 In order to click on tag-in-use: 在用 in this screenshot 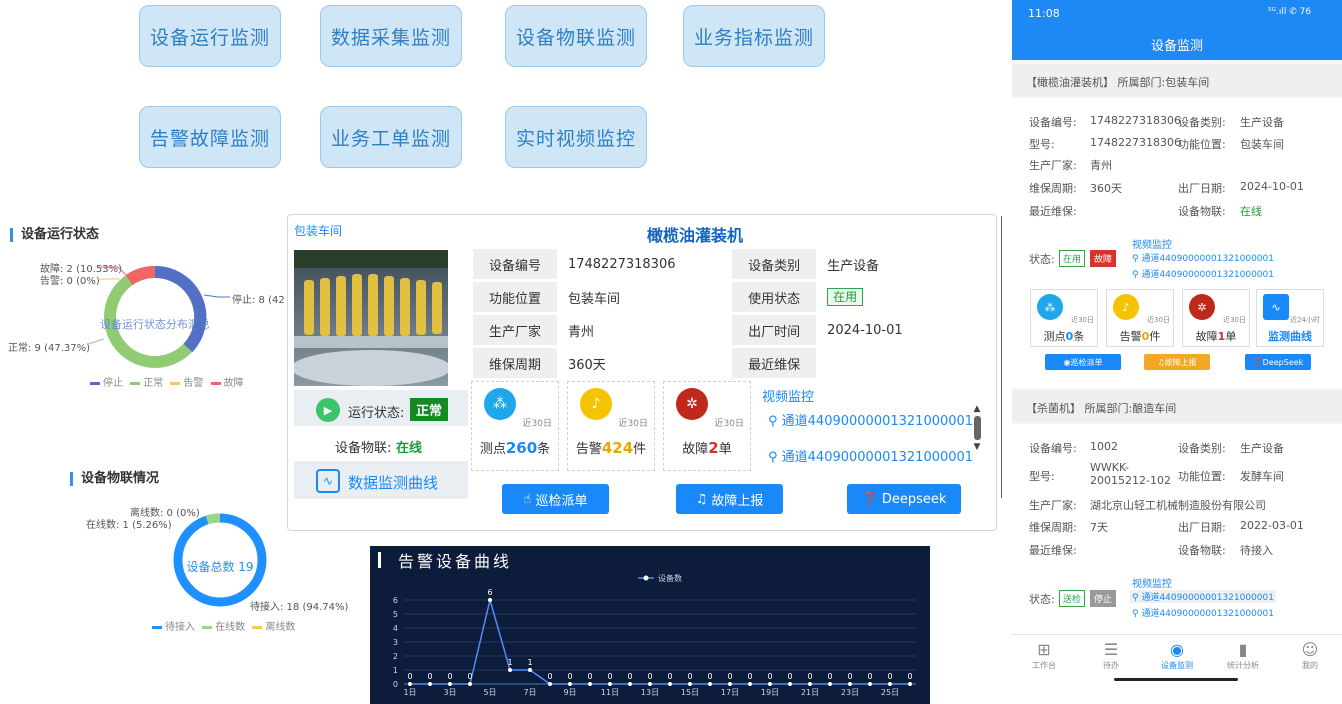, I will do `click(1072, 258)`.